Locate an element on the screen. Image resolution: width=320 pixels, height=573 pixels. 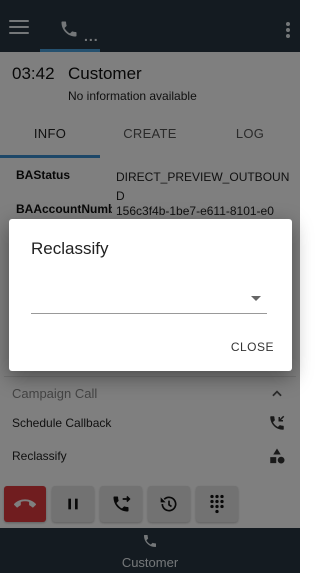
reclassify-select is located at coordinates (149, 299).